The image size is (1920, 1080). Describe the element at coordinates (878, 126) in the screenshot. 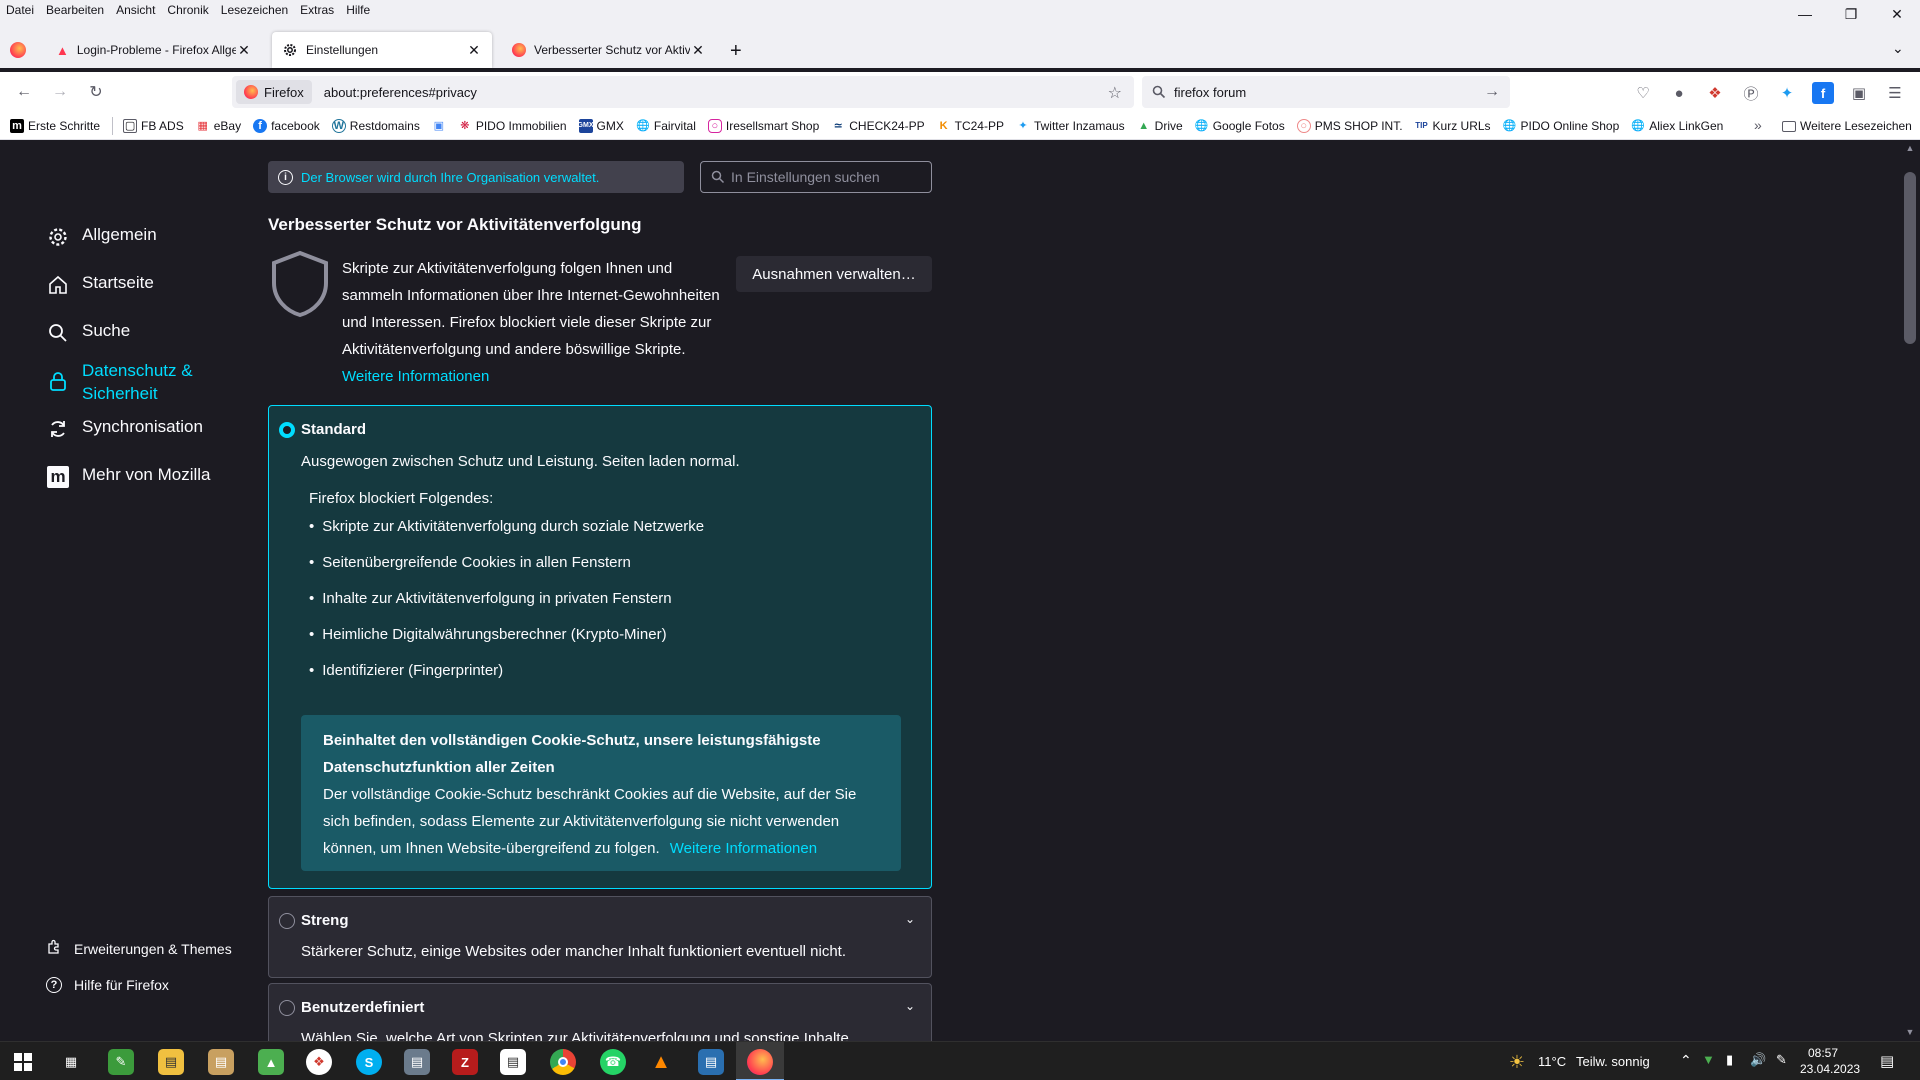

I see `bookmark-check24: ≃ CHECK24-PP` at that location.